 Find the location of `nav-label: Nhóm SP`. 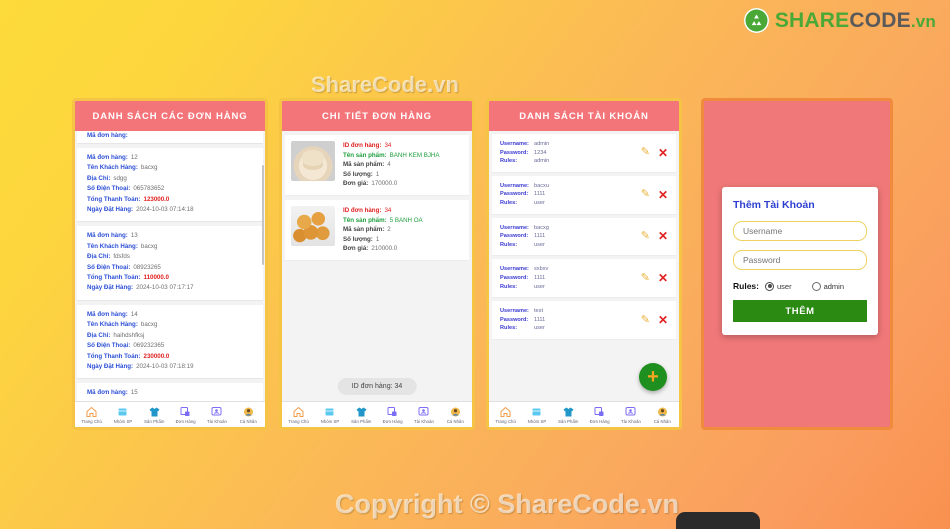

nav-label: Nhóm SP is located at coordinates (537, 421).